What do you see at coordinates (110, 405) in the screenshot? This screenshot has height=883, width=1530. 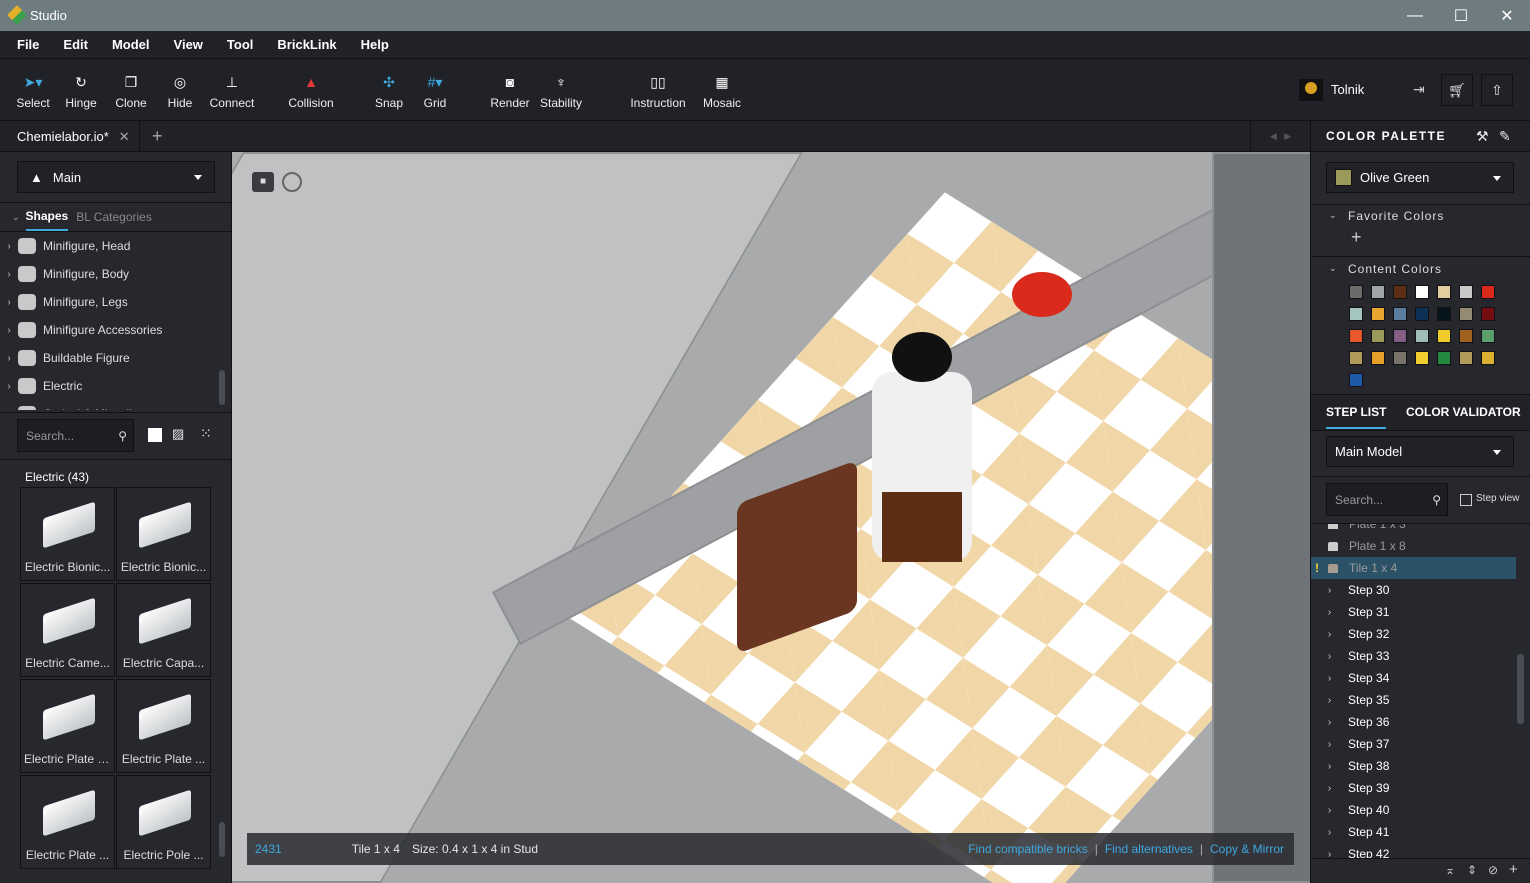 I see `category-item: › Optical & Miscellaneous` at bounding box center [110, 405].